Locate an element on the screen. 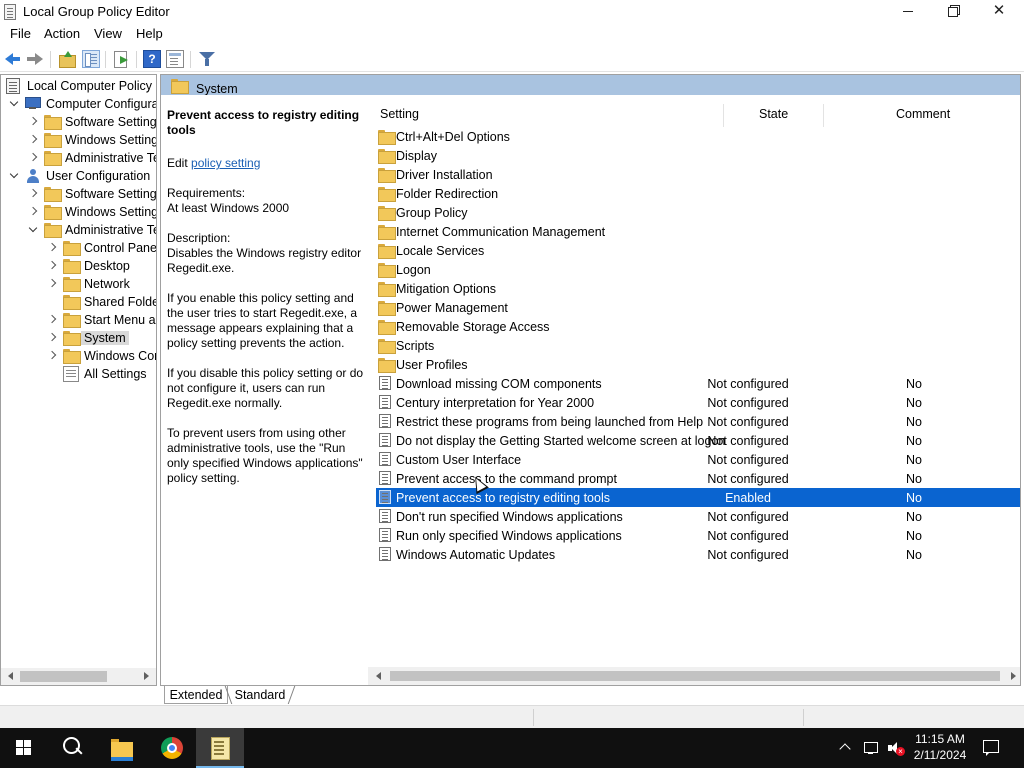 This screenshot has height=768, width=1024. show-hide-tree-icon is located at coordinates (91, 59).